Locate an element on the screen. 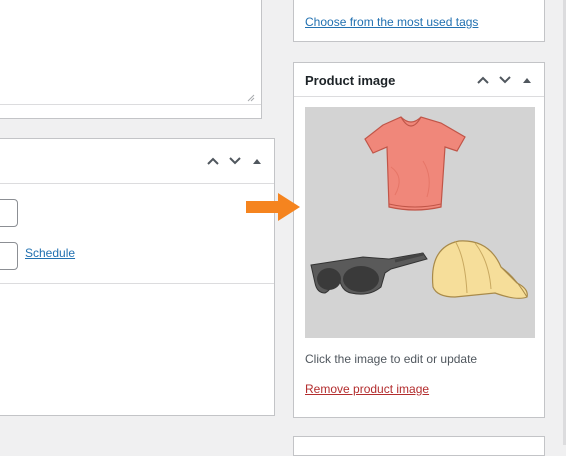  tshirt-illustration is located at coordinates (415, 163).